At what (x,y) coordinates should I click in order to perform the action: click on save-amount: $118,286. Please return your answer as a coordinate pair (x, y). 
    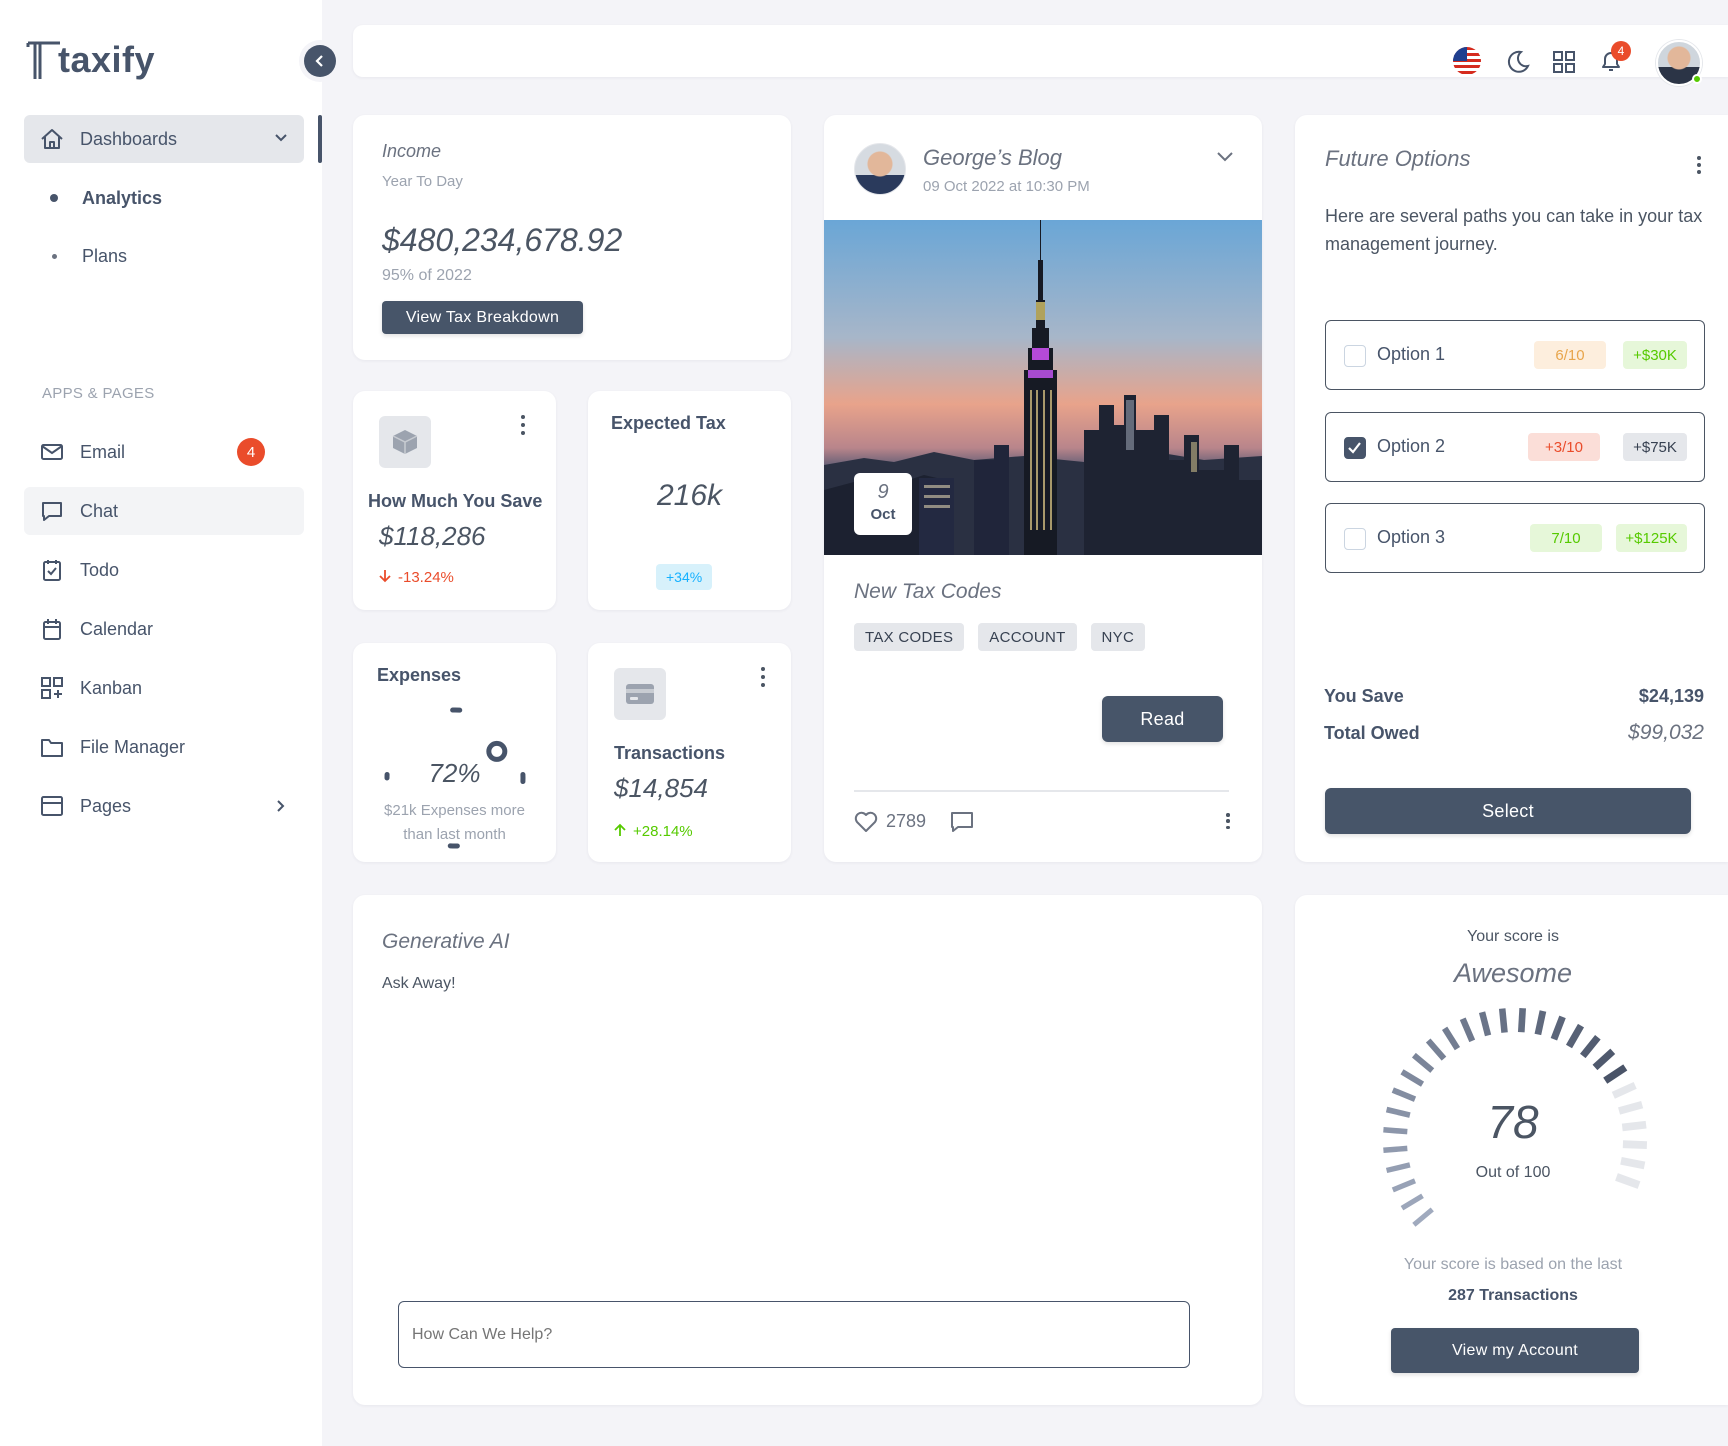
    Looking at the image, I should click on (432, 536).